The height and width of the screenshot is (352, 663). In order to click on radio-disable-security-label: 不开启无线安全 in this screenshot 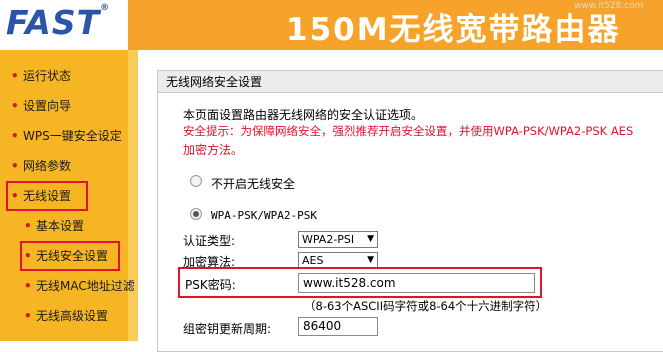, I will do `click(253, 184)`.